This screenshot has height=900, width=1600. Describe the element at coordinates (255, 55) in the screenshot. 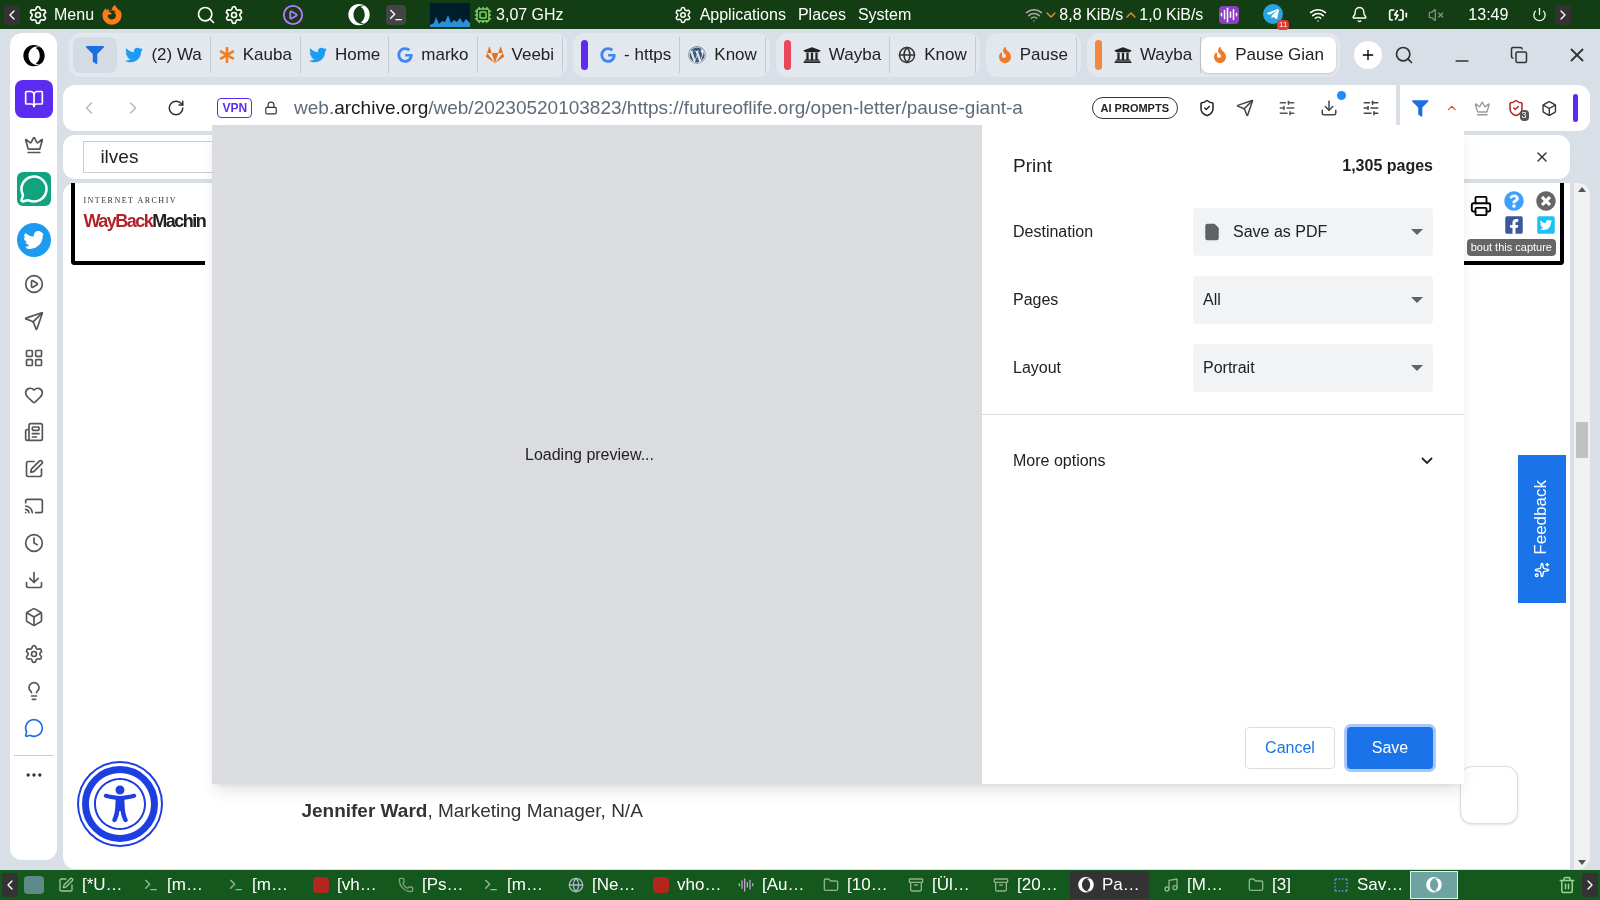

I see `tab: Kauba` at that location.